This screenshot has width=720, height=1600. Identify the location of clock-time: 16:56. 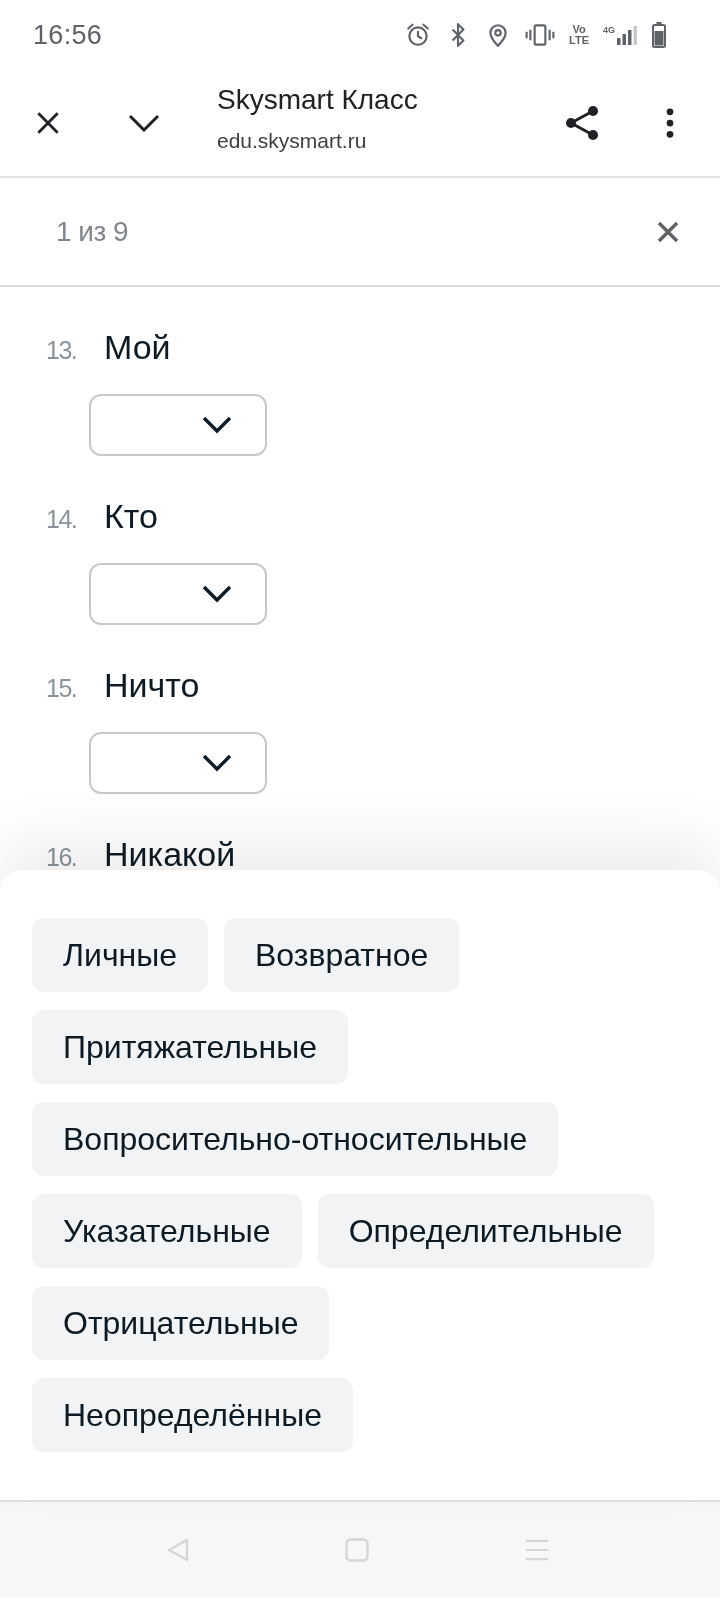
(68, 35).